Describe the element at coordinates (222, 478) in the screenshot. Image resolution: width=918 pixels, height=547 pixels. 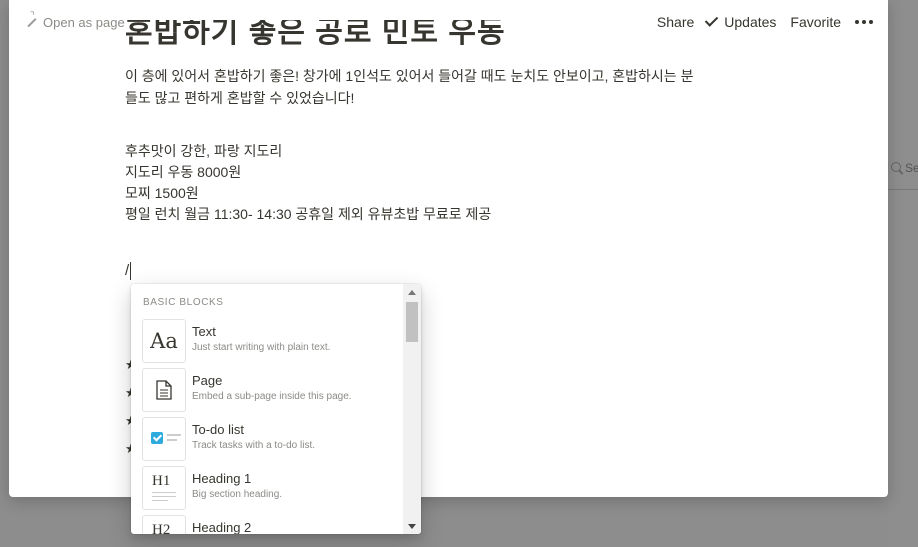
I see `menu-item-title: Heading 1` at that location.